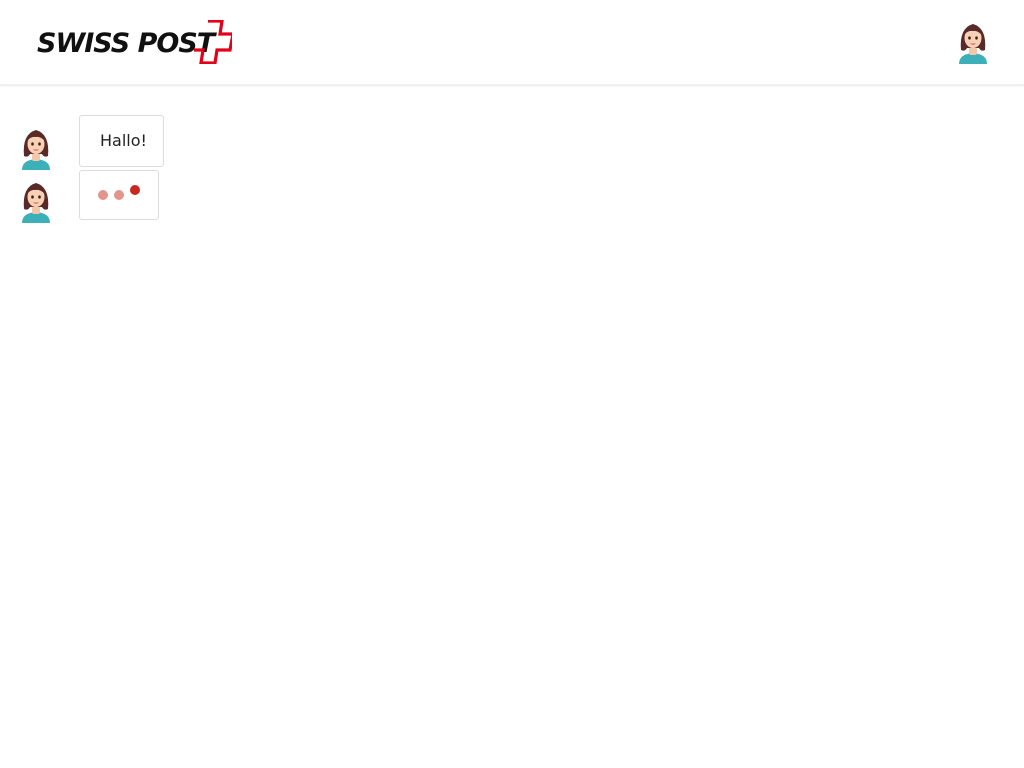 The height and width of the screenshot is (768, 1024). I want to click on typing-indicator-bubble, so click(119, 195).